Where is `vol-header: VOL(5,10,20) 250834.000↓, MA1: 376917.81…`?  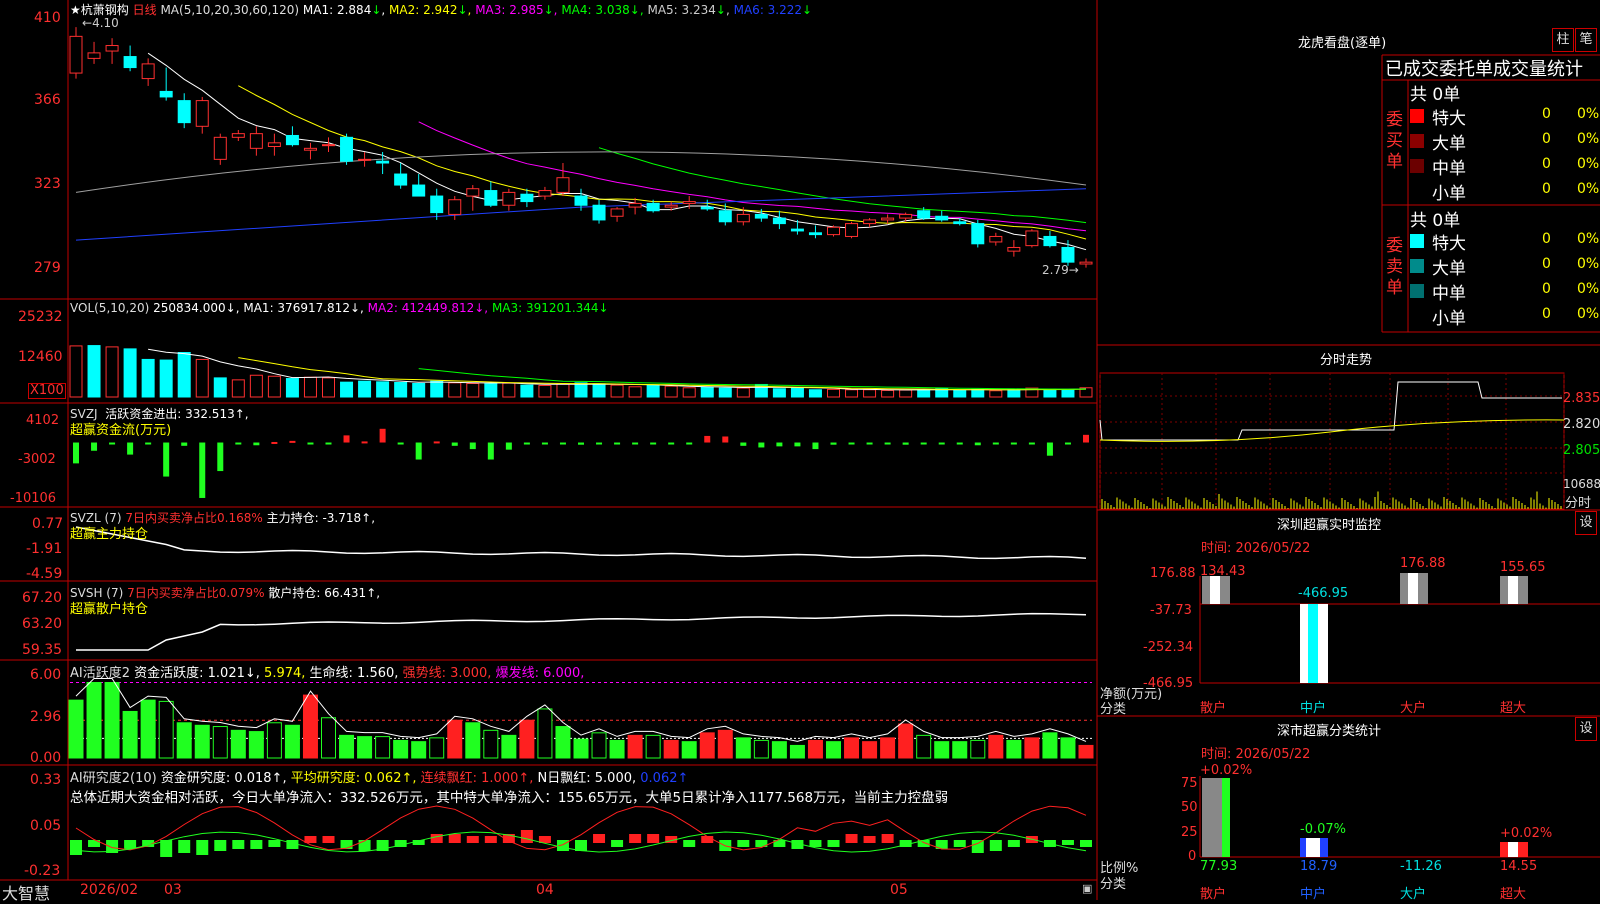
vol-header: VOL(5,10,20) 250834.000↓, MA1: 376917.81… is located at coordinates (339, 308).